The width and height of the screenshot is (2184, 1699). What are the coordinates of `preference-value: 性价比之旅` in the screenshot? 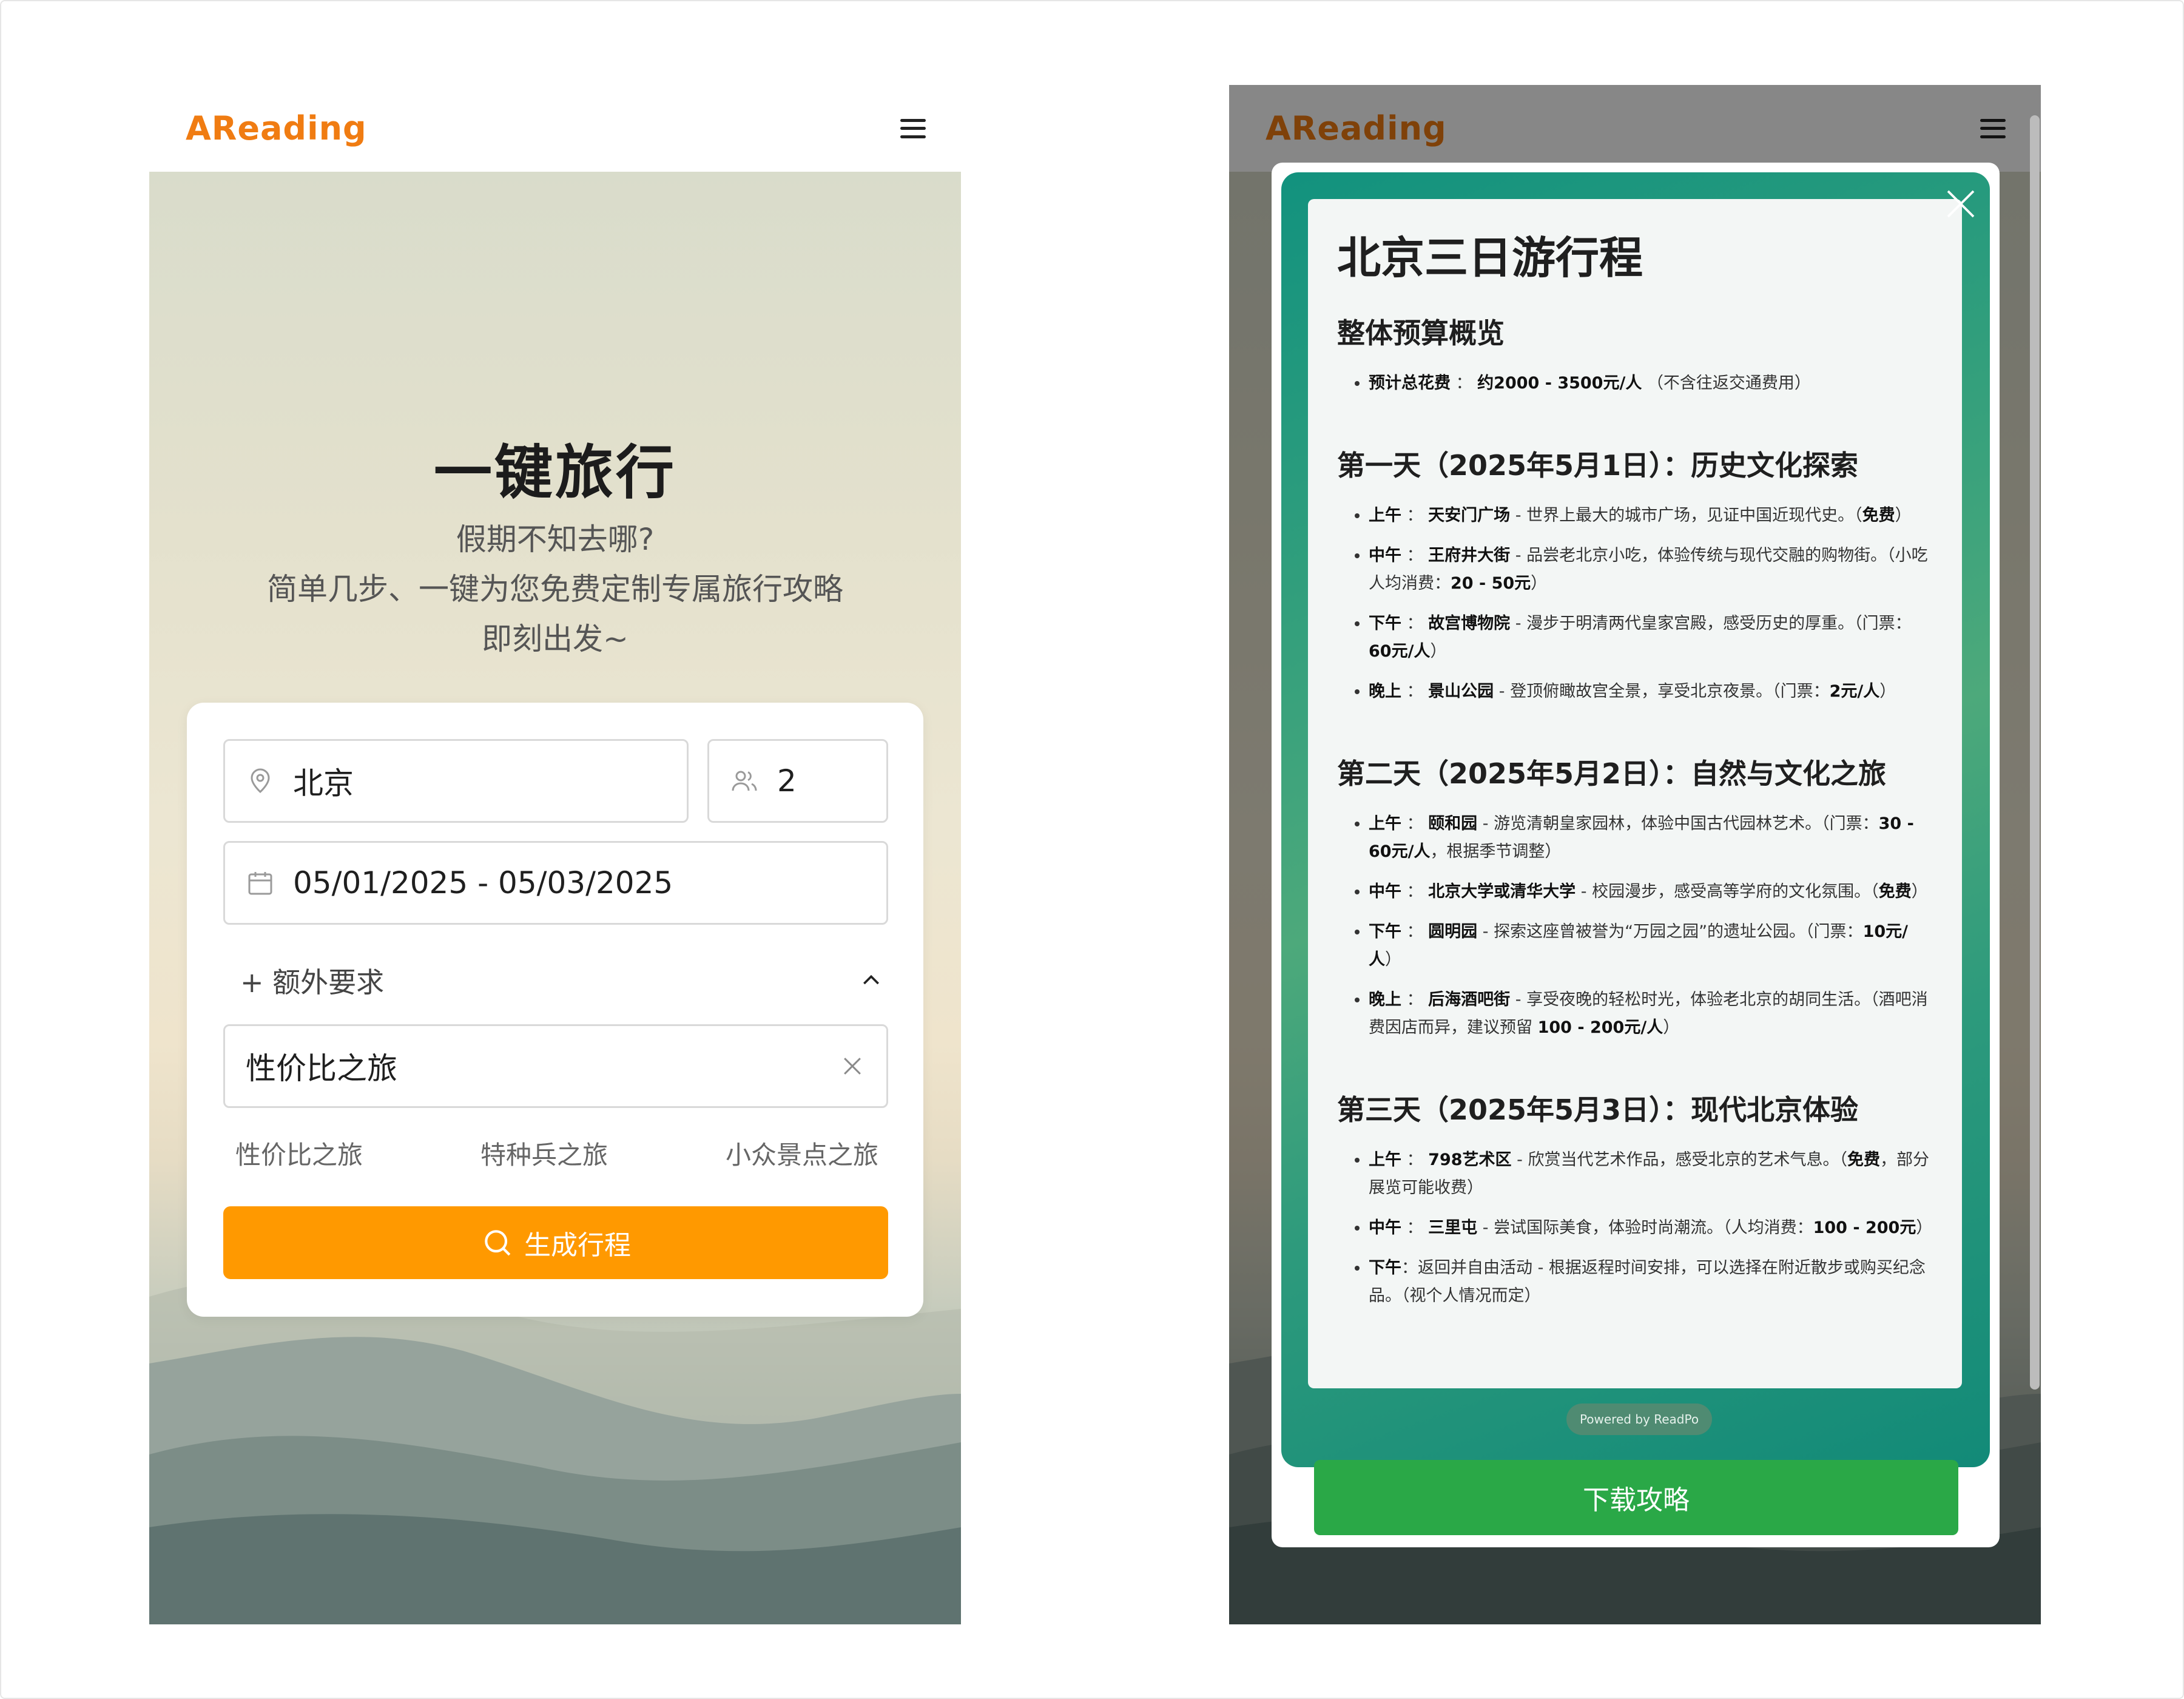 It's located at (321, 1068).